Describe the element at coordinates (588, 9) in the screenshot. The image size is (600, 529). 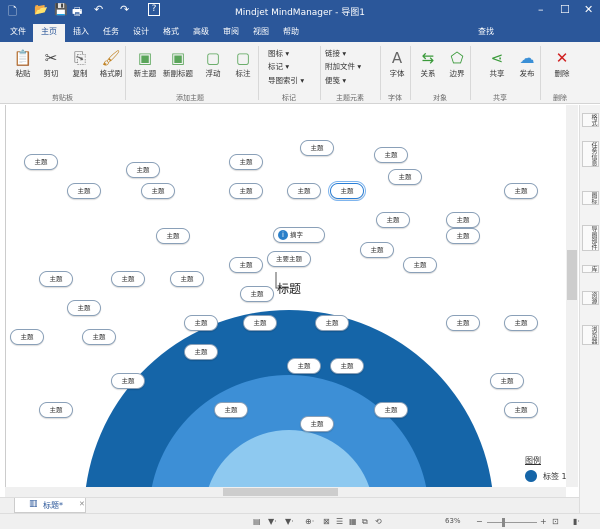
I see `close-button: ✕` at that location.